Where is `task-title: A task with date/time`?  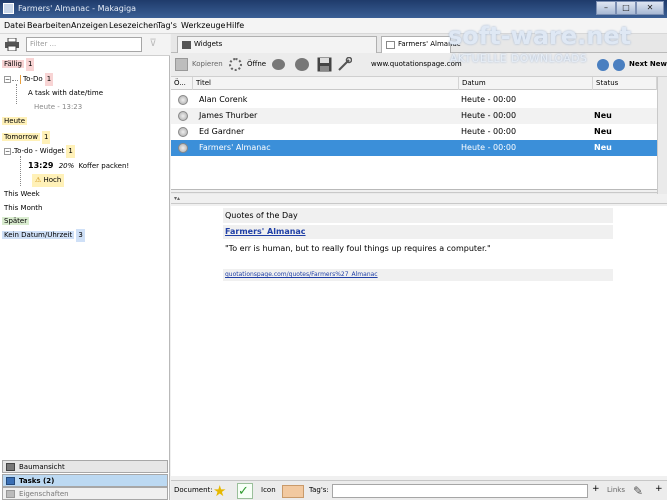
task-title: A task with date/time is located at coordinates (66, 93).